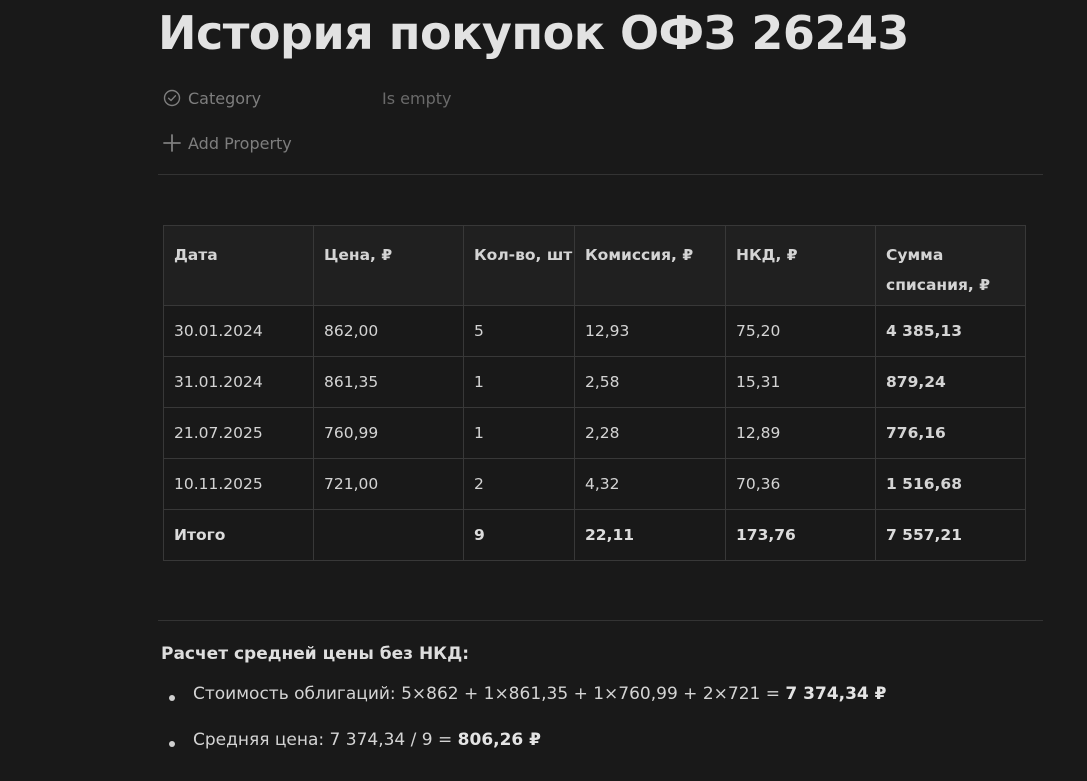 The height and width of the screenshot is (781, 1087). I want to click on cell-total-accrued-interest: 173,76, so click(800, 535).